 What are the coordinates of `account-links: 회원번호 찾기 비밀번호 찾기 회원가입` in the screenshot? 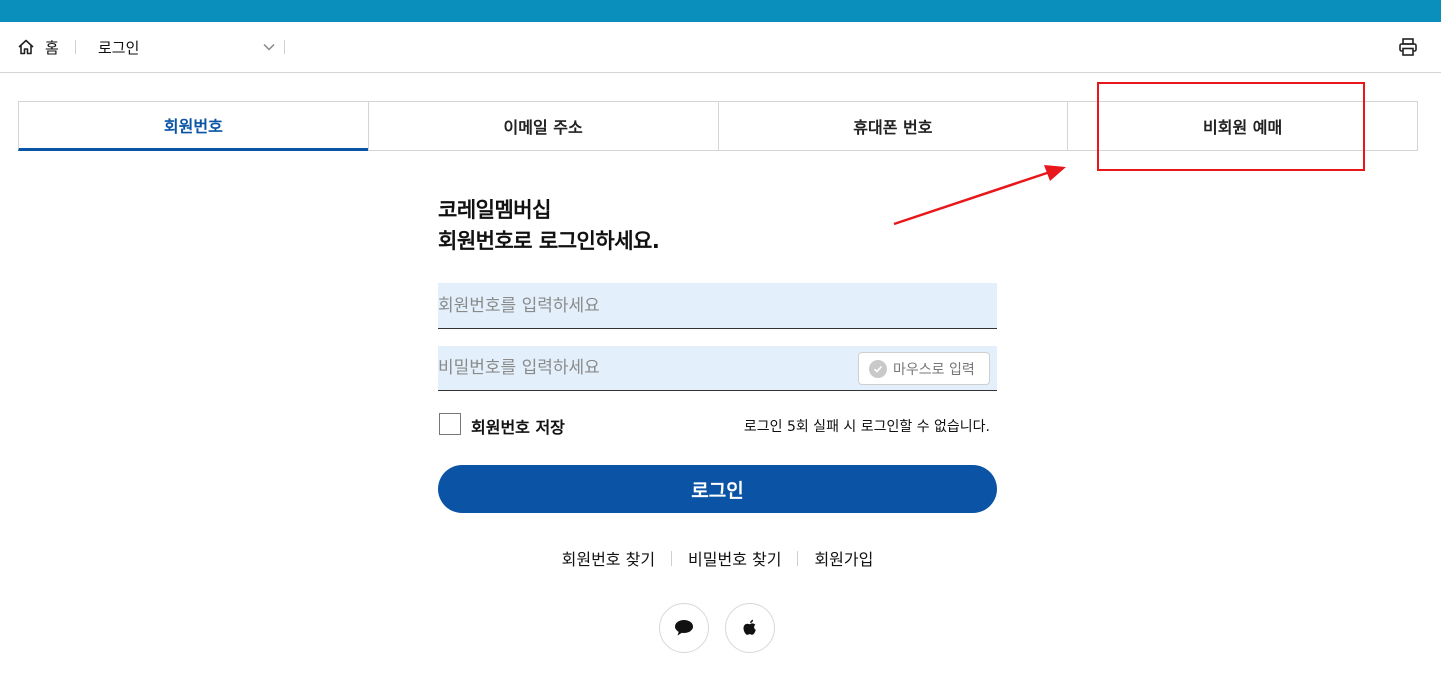 It's located at (717, 558).